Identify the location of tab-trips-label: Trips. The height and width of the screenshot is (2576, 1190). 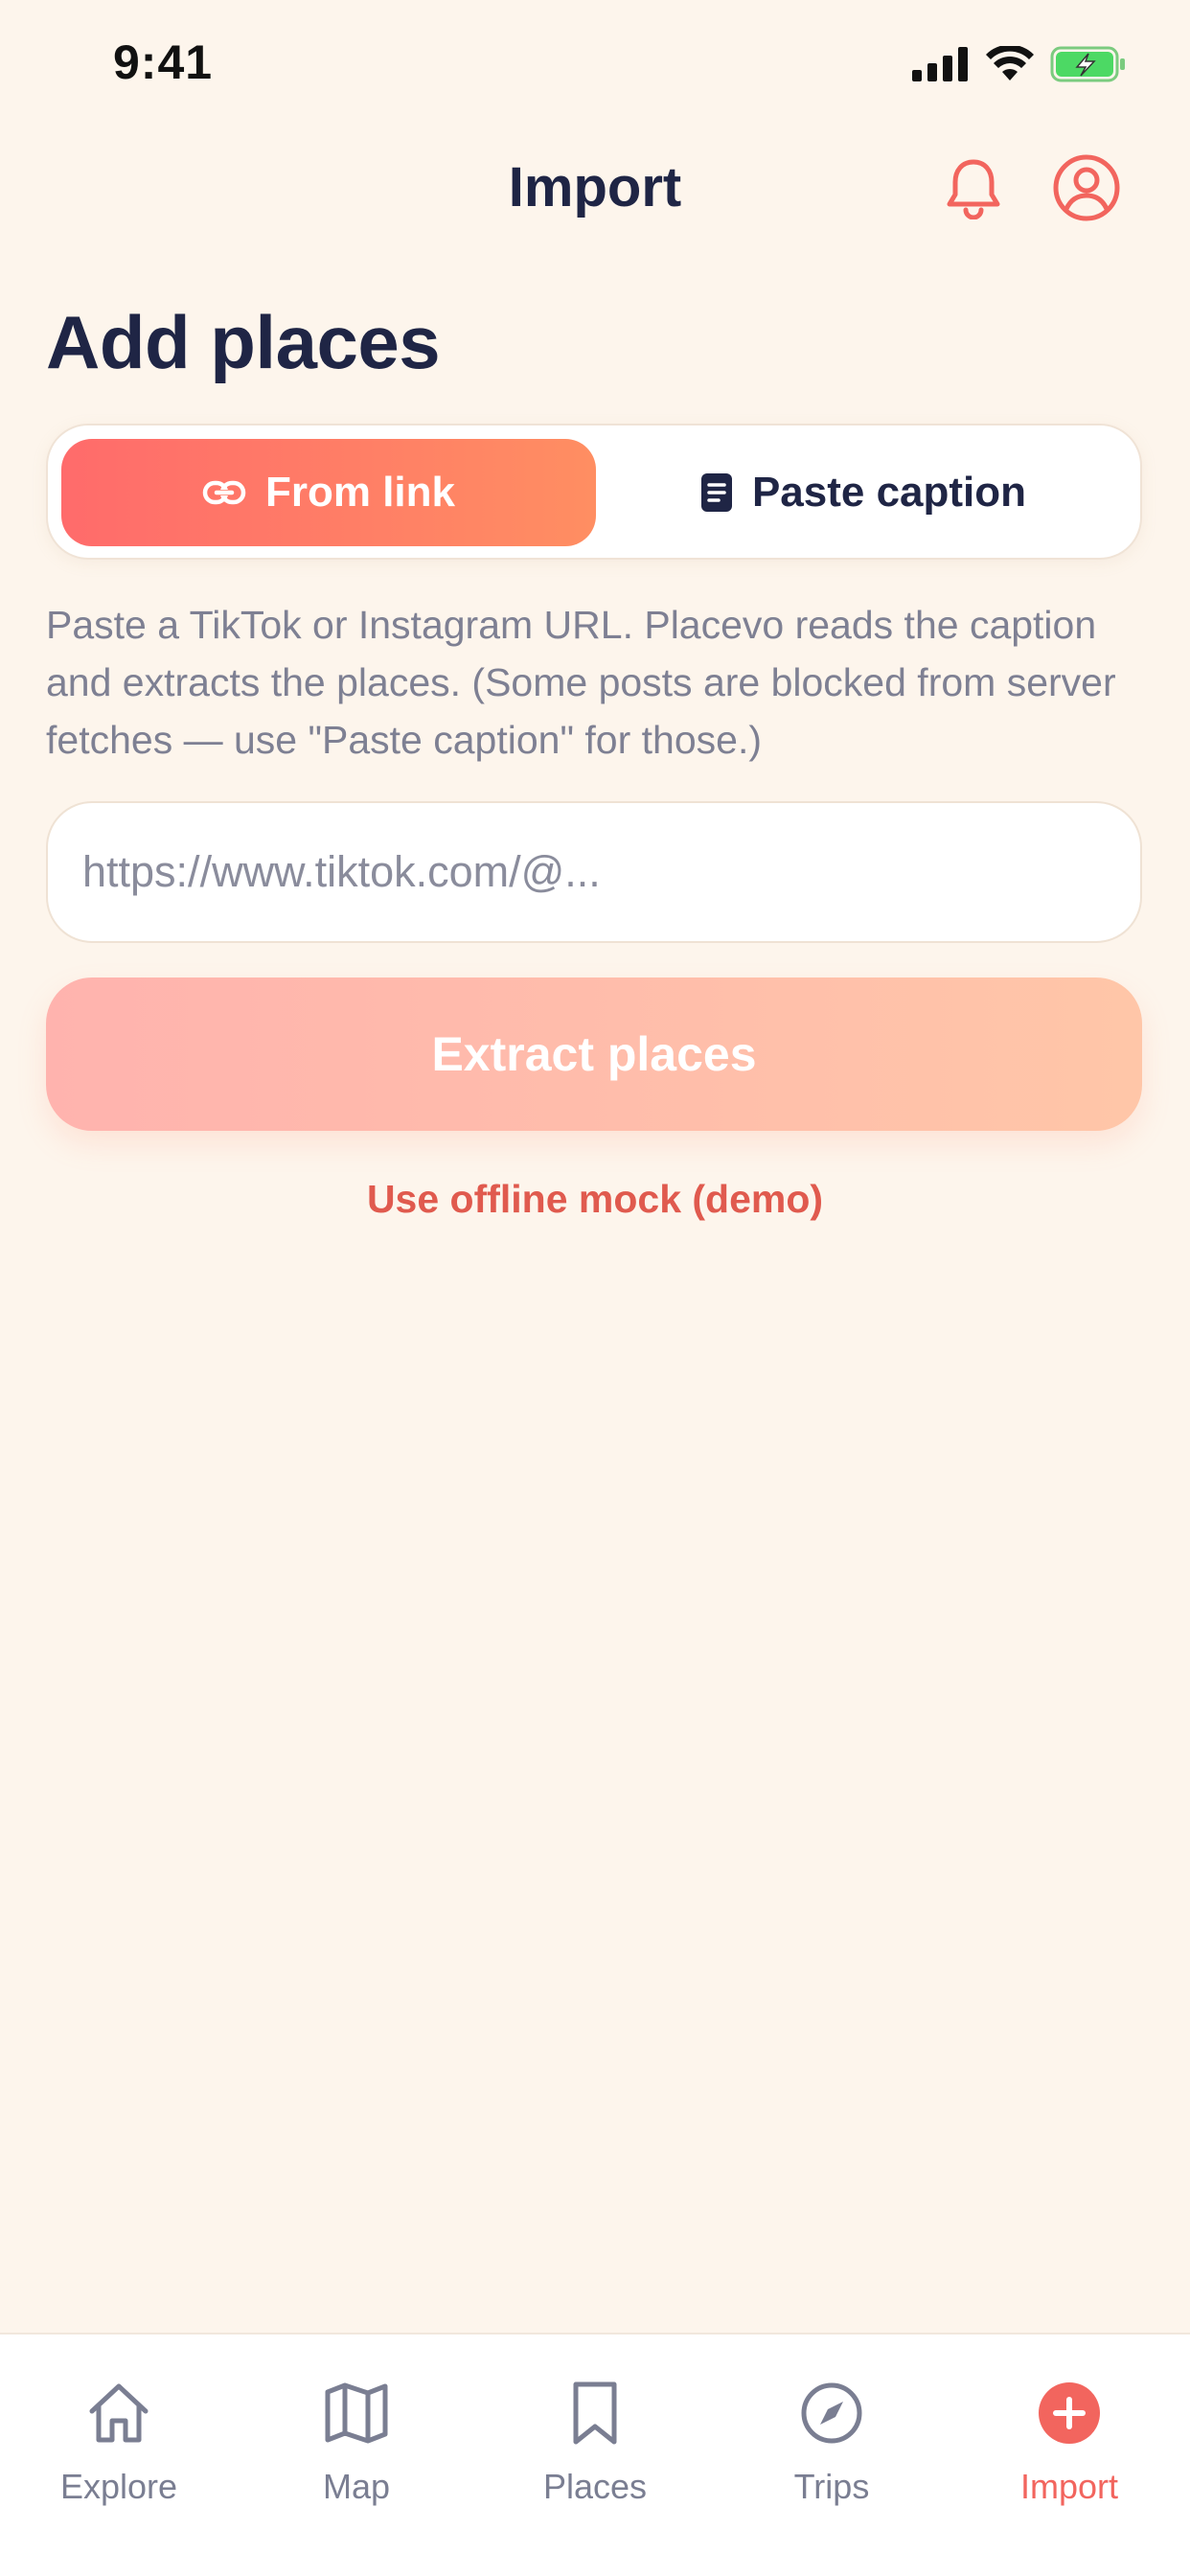
(832, 2486).